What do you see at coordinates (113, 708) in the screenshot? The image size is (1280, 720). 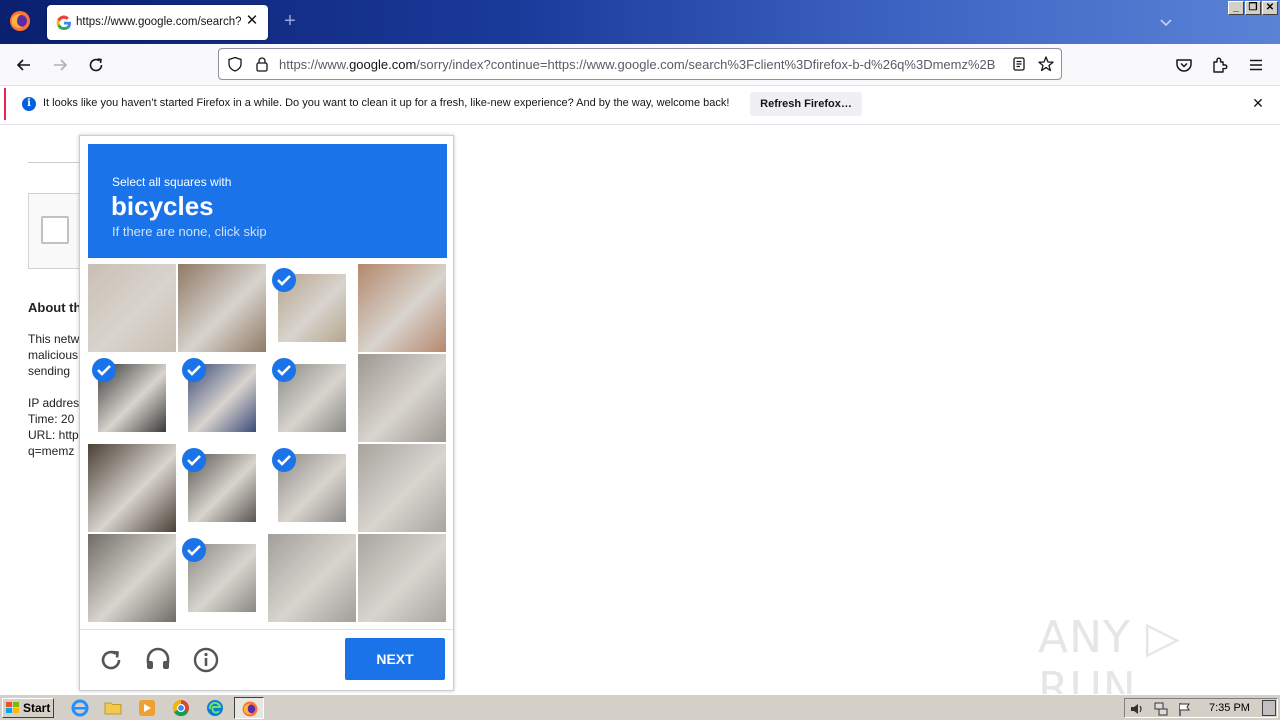 I see `file-explorer-folder-icon` at bounding box center [113, 708].